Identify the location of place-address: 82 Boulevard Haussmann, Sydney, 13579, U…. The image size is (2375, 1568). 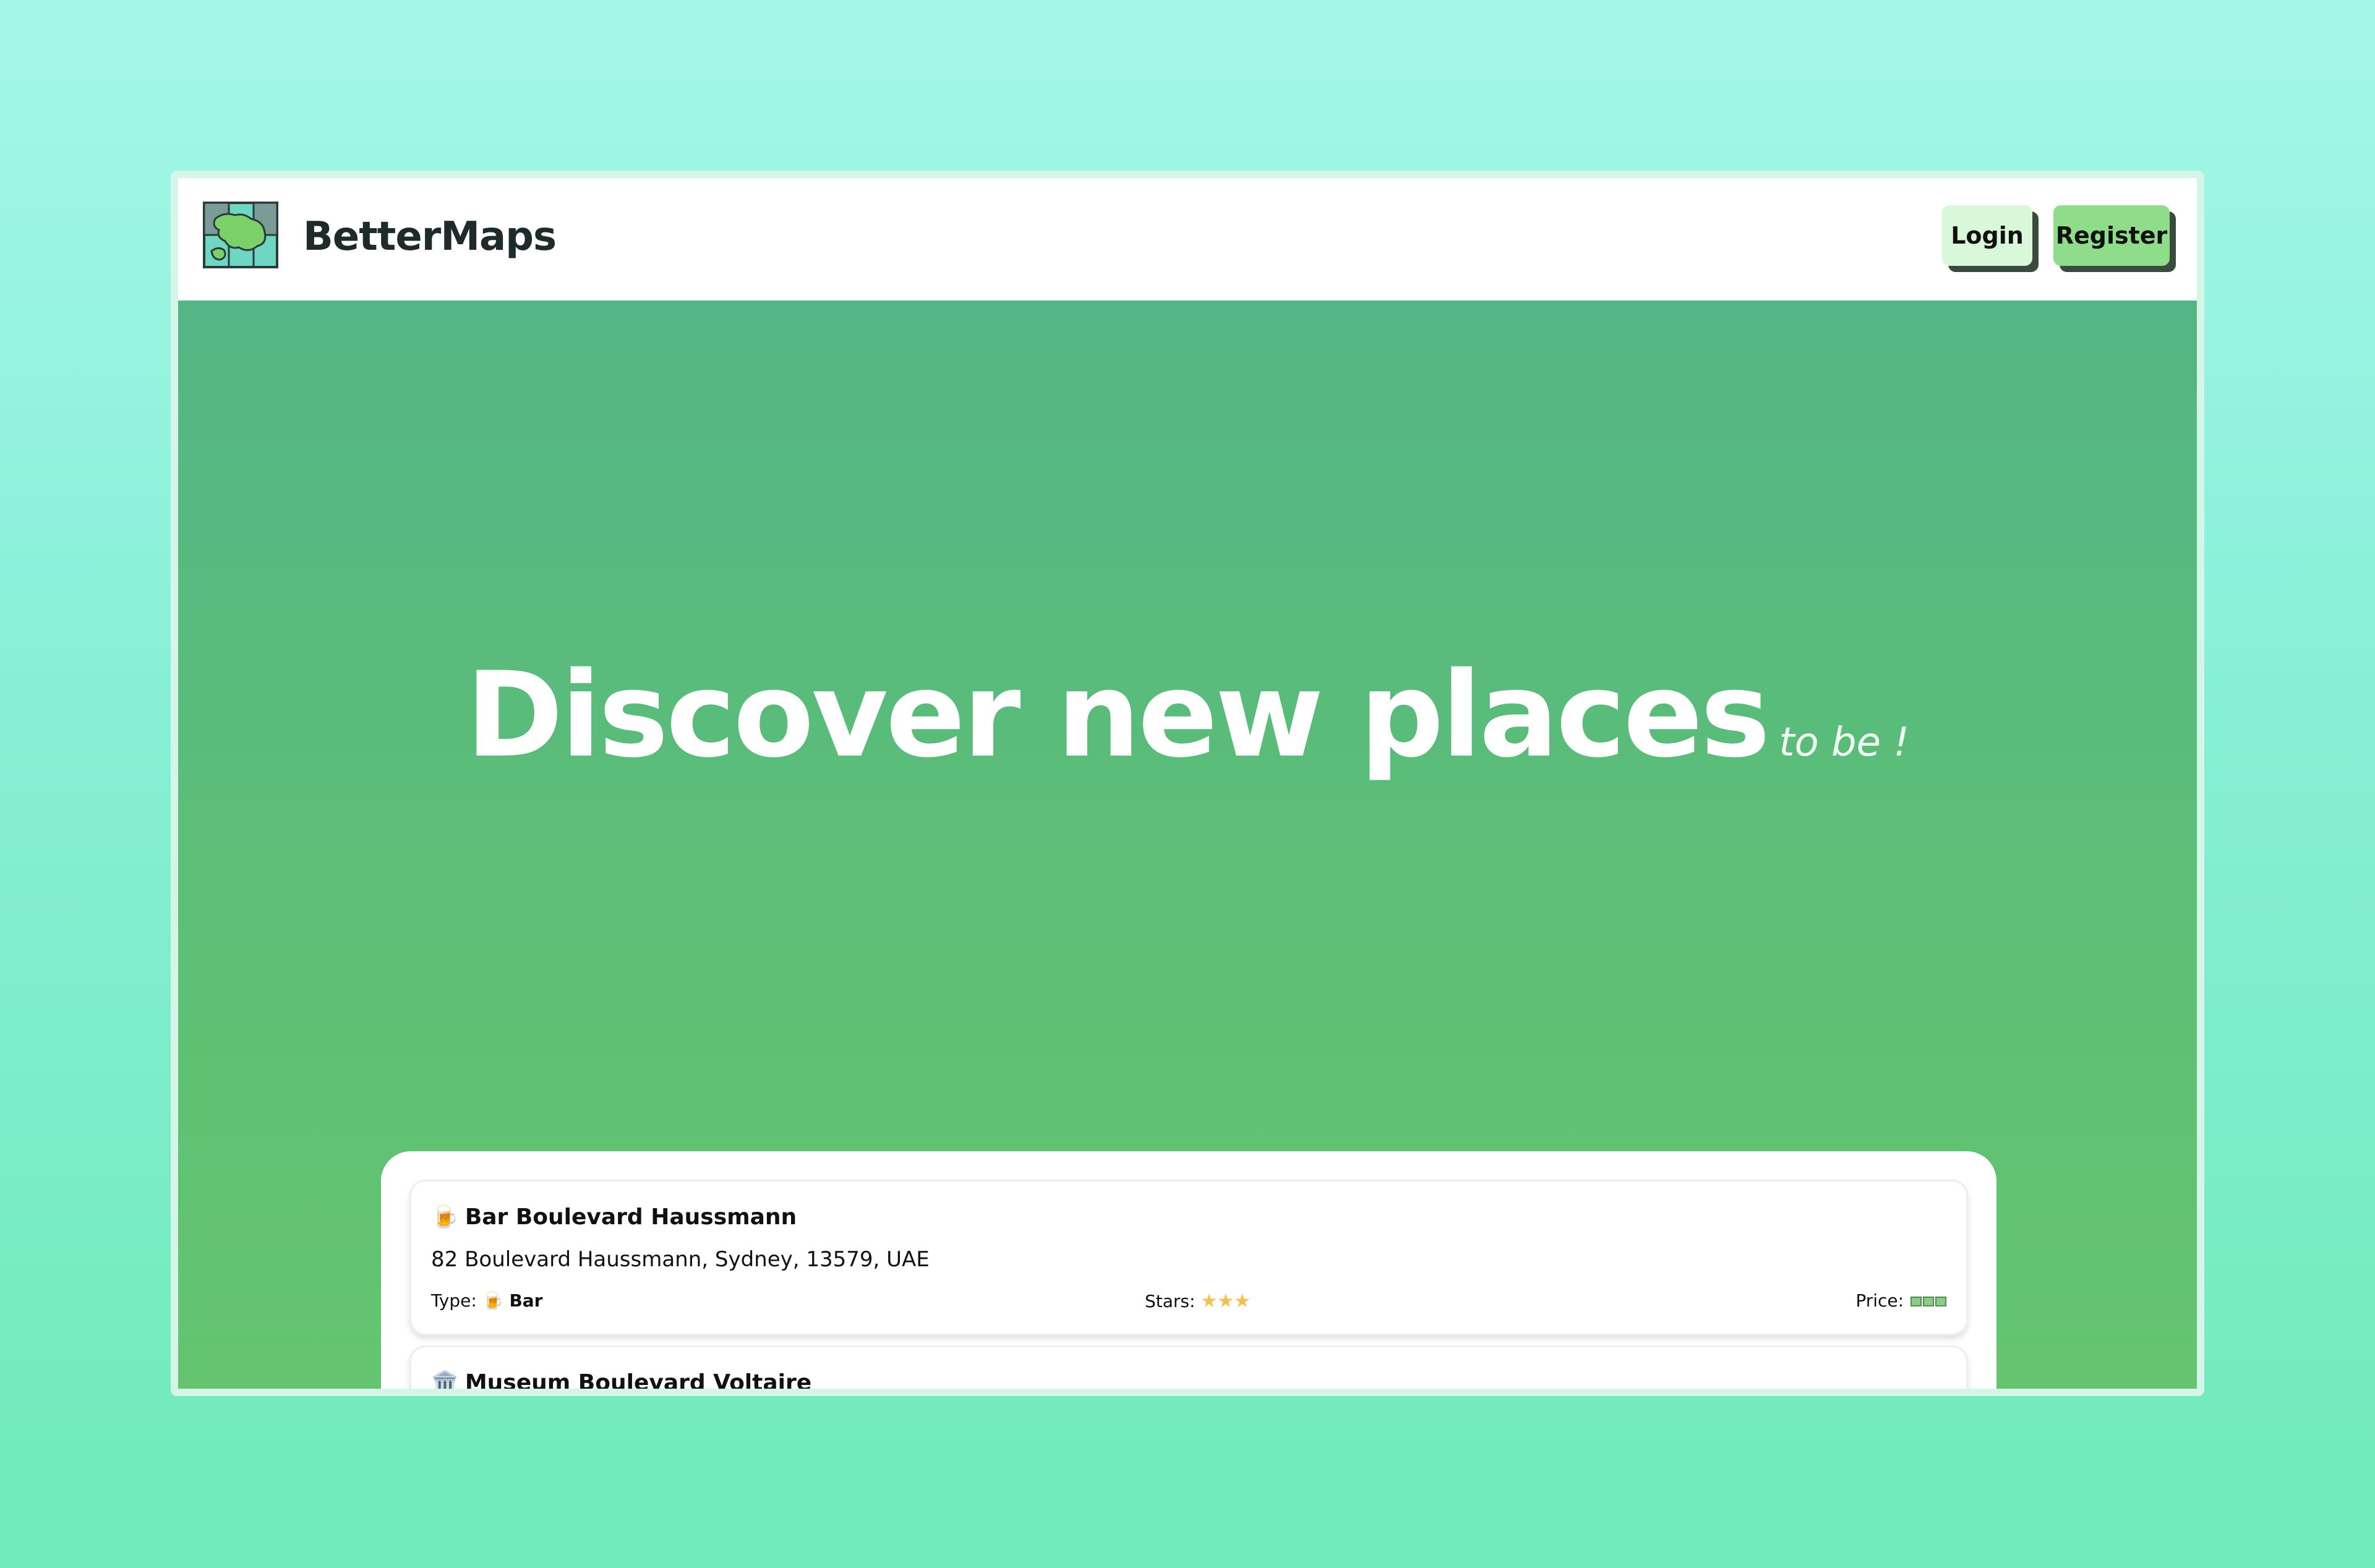
(680, 1259).